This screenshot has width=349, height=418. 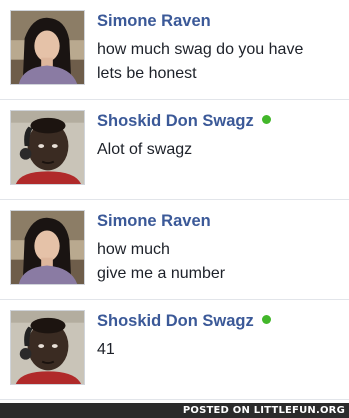 I want to click on message-text: 41, so click(x=106, y=350).